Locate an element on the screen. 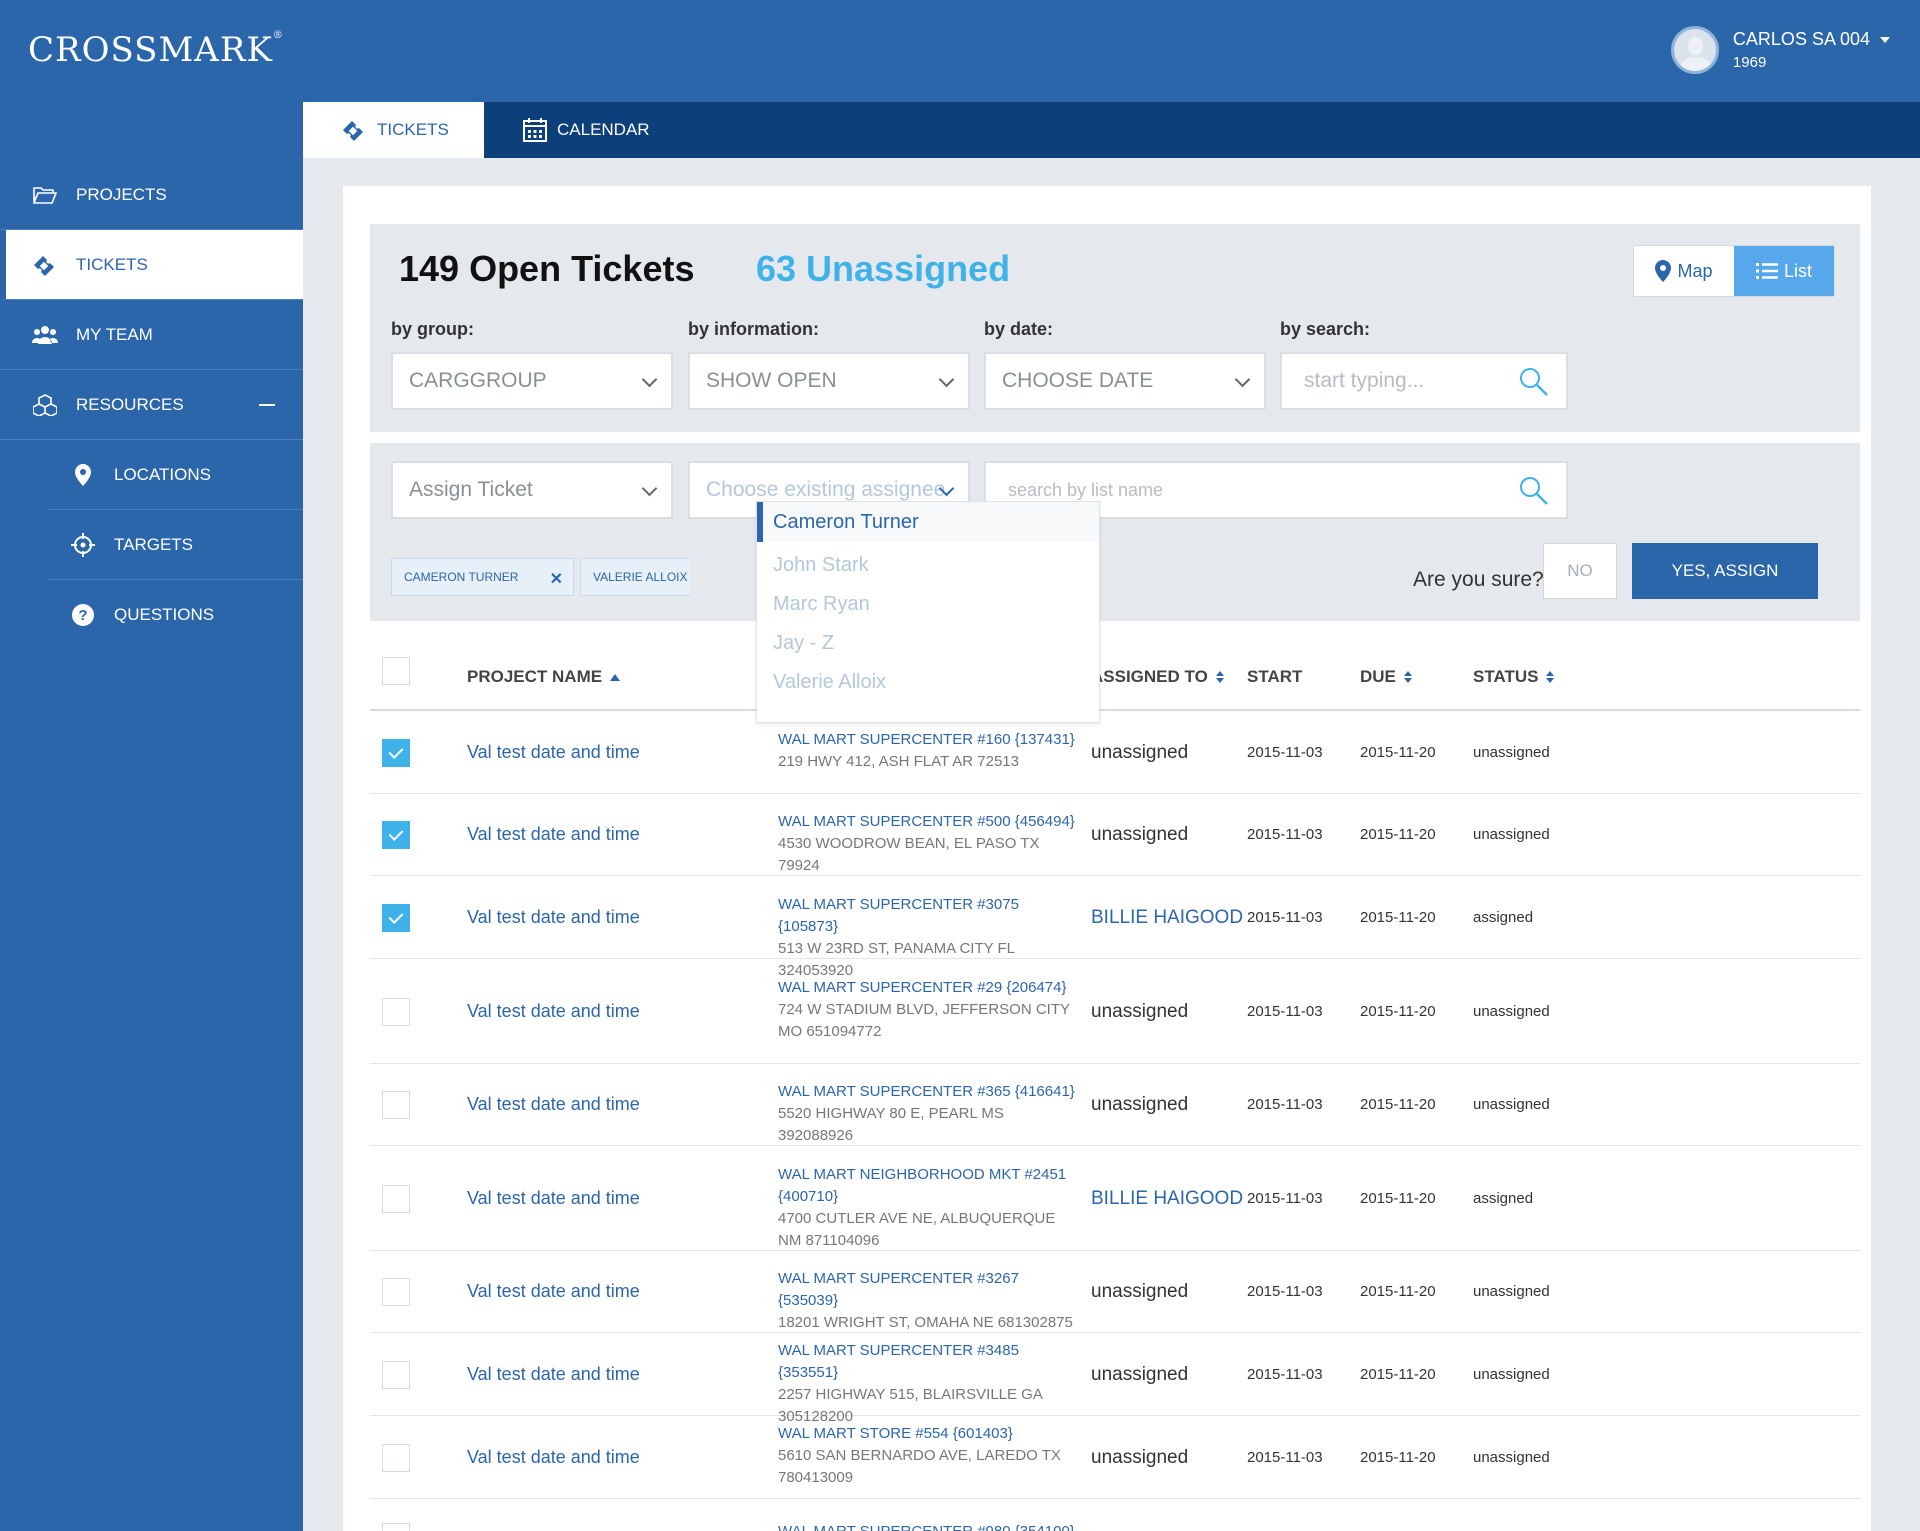  group-select: CARGGROUP is located at coordinates (532, 381).